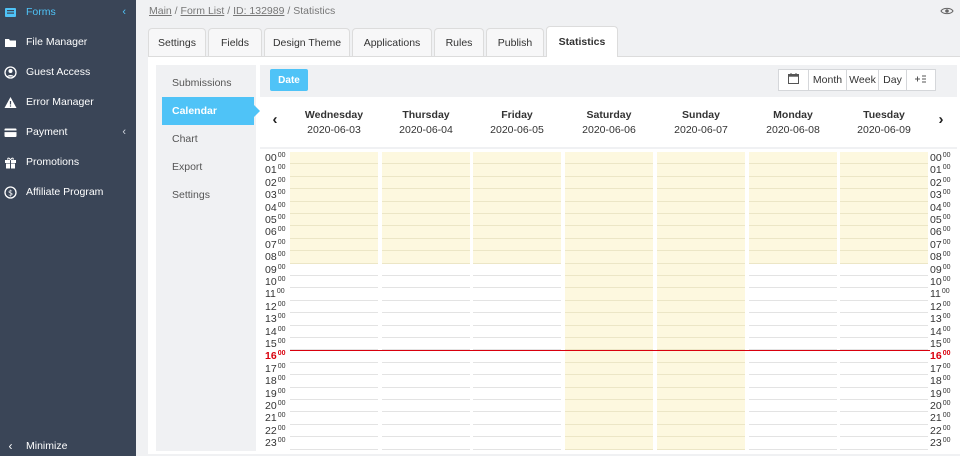  What do you see at coordinates (515, 42) in the screenshot?
I see `tab-publish: Publish` at bounding box center [515, 42].